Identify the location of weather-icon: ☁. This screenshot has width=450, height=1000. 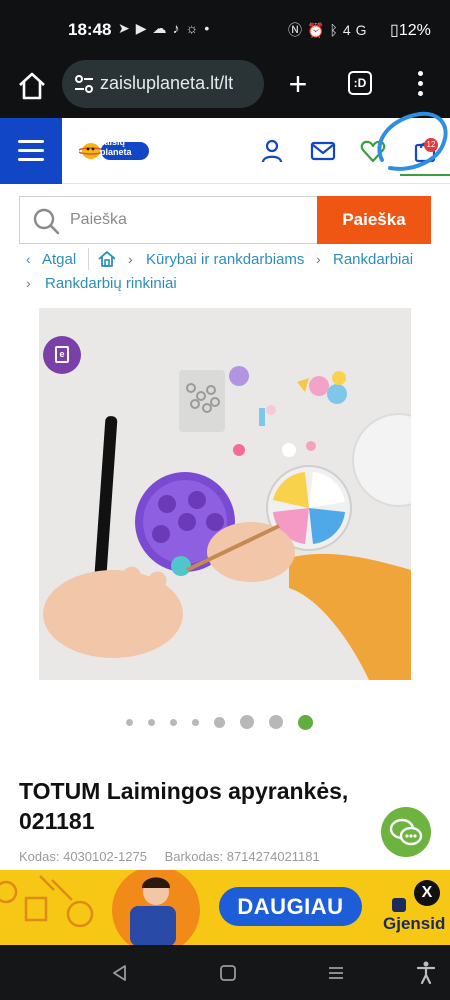
(162, 28).